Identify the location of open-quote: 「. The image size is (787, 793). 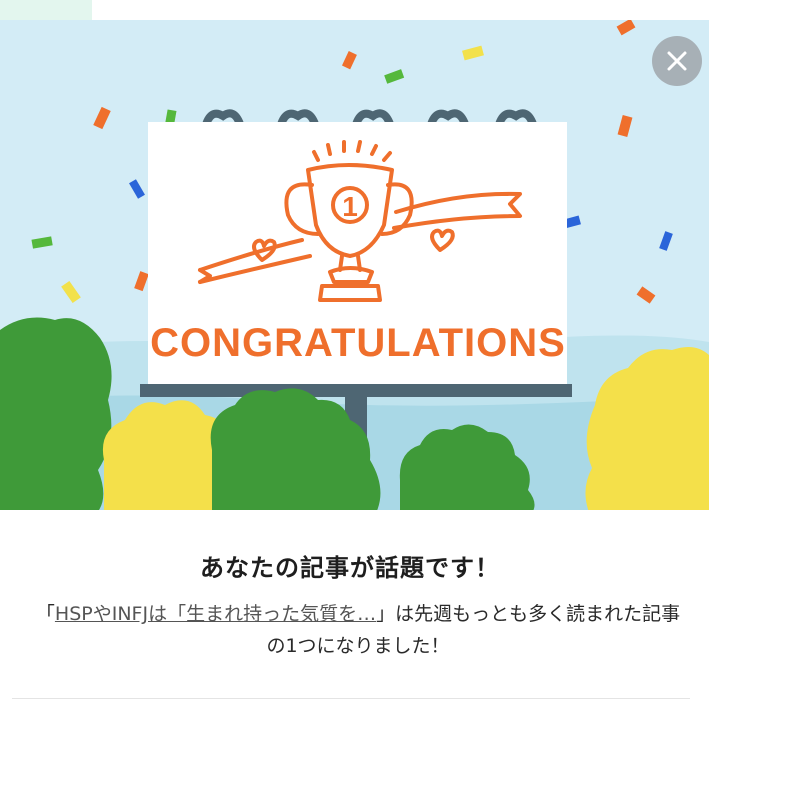
(45, 614).